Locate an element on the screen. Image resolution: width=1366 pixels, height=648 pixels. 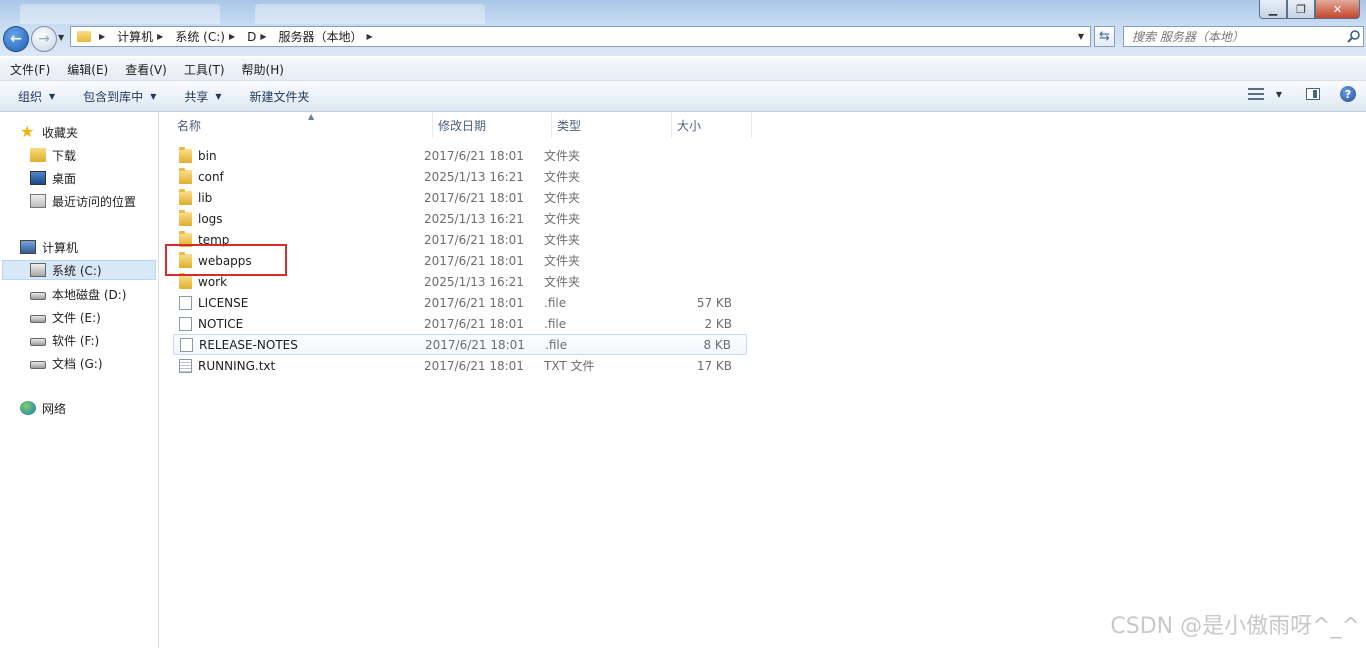
sidebar-item-downloads: 下载 is located at coordinates (53, 155).